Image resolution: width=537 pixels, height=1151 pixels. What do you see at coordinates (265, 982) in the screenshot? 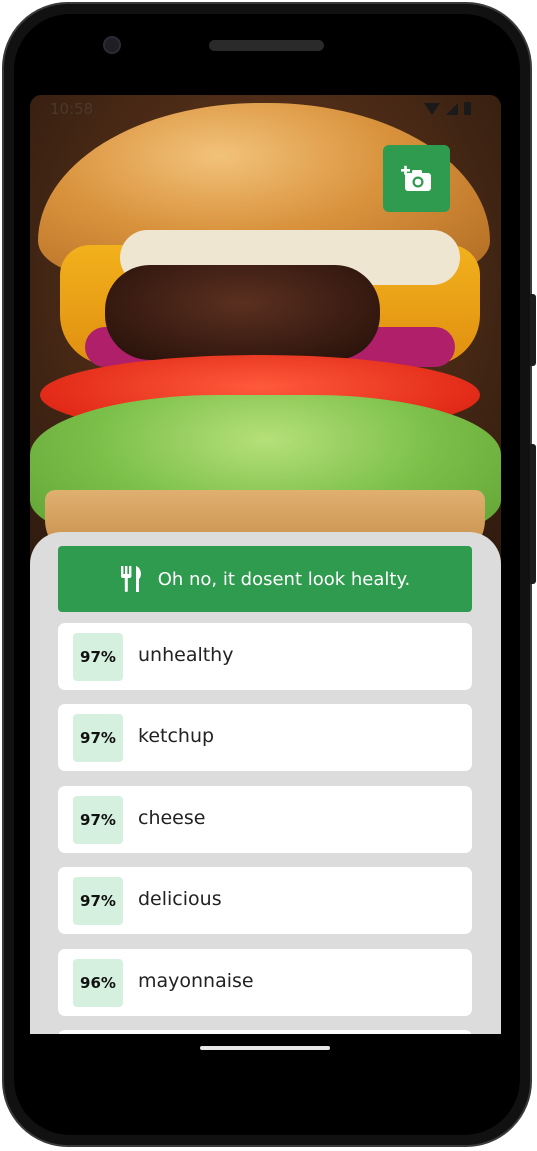
I see `label-item: 96% mayonnaise` at bounding box center [265, 982].